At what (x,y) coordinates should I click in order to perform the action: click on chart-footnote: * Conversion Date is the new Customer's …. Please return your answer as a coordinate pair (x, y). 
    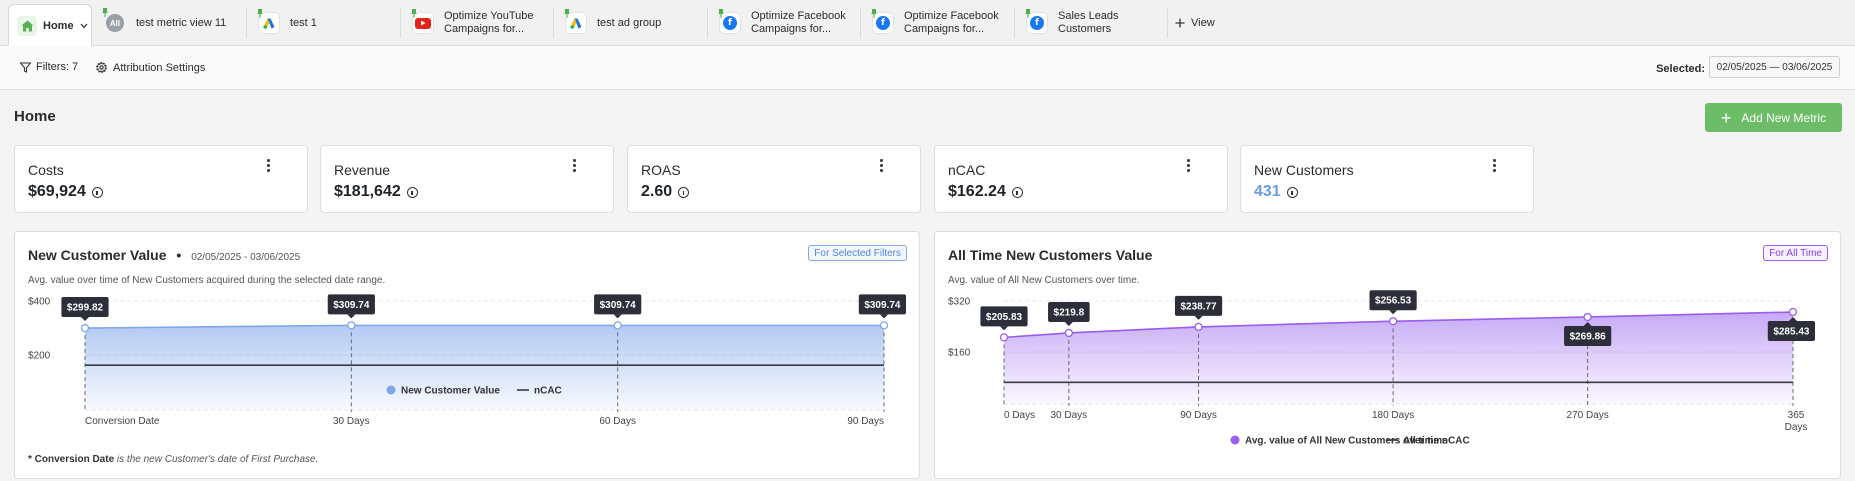
    Looking at the image, I should click on (173, 459).